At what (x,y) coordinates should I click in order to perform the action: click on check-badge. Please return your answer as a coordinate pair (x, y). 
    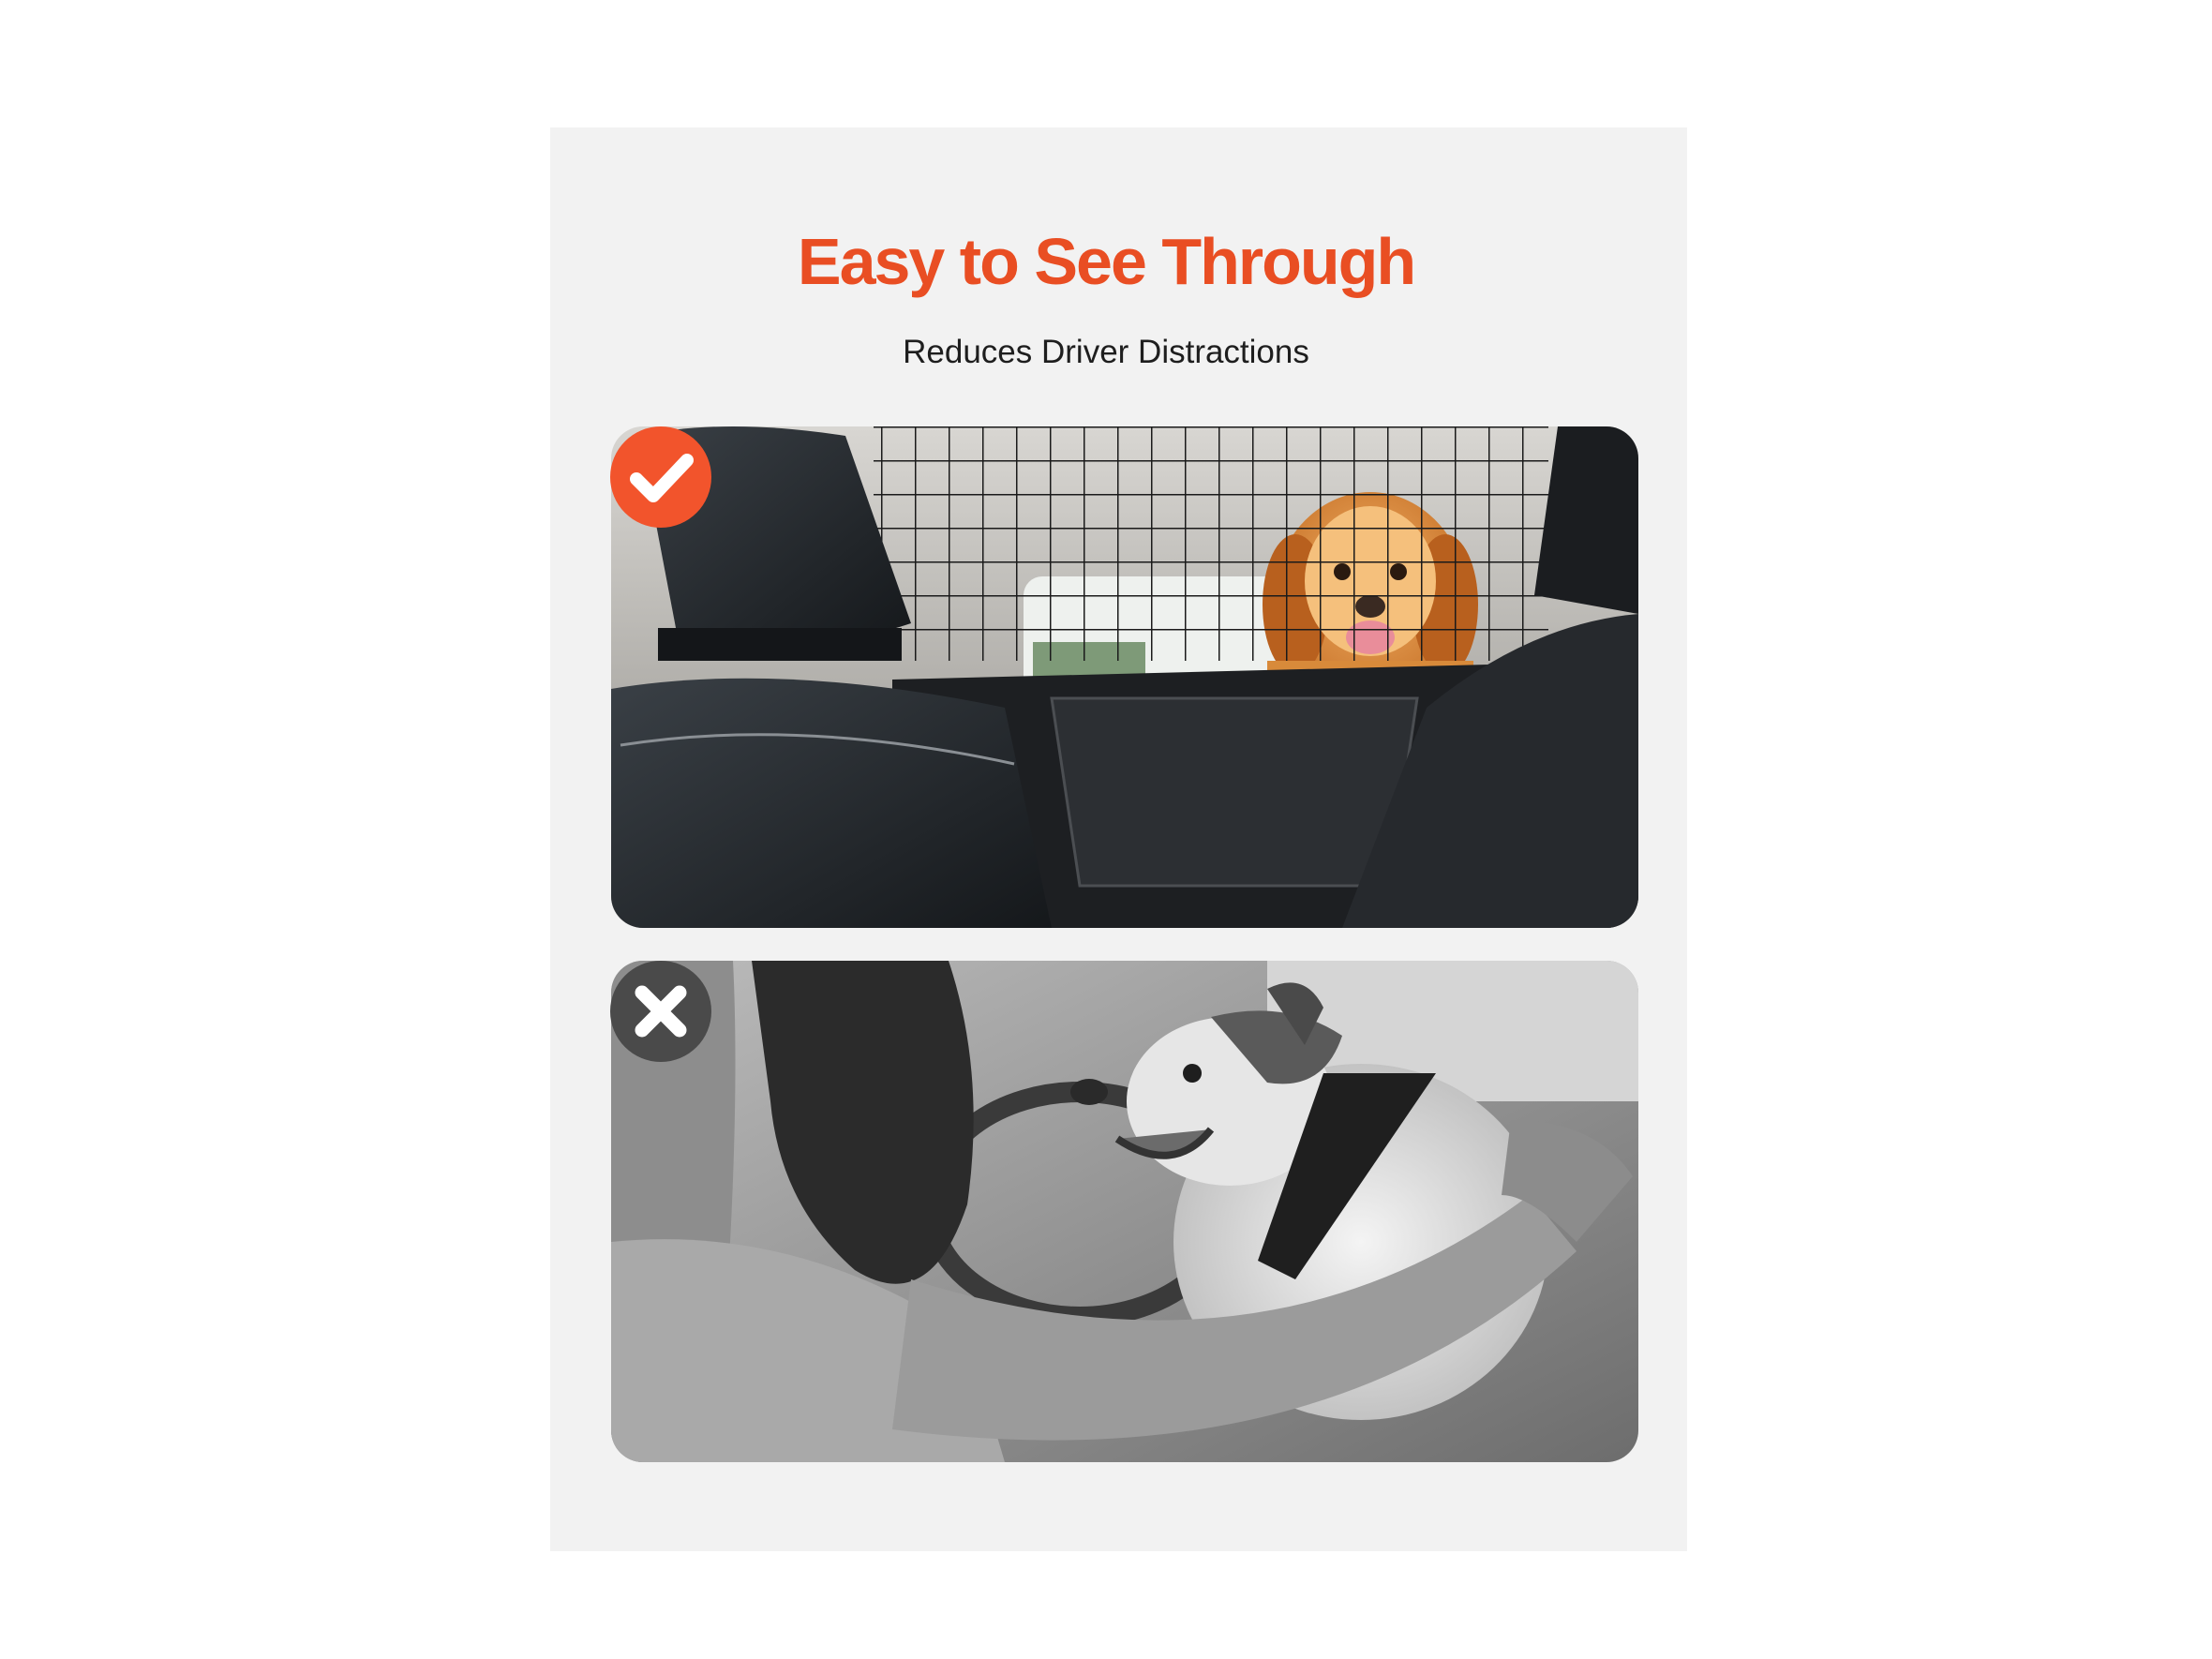
    Looking at the image, I should click on (660, 477).